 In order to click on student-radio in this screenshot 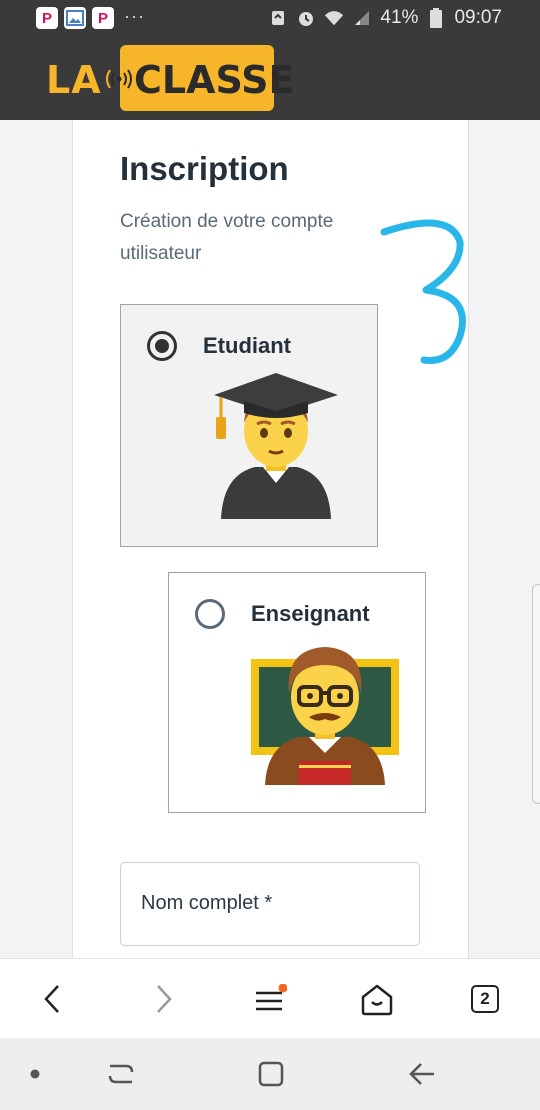, I will do `click(162, 346)`.